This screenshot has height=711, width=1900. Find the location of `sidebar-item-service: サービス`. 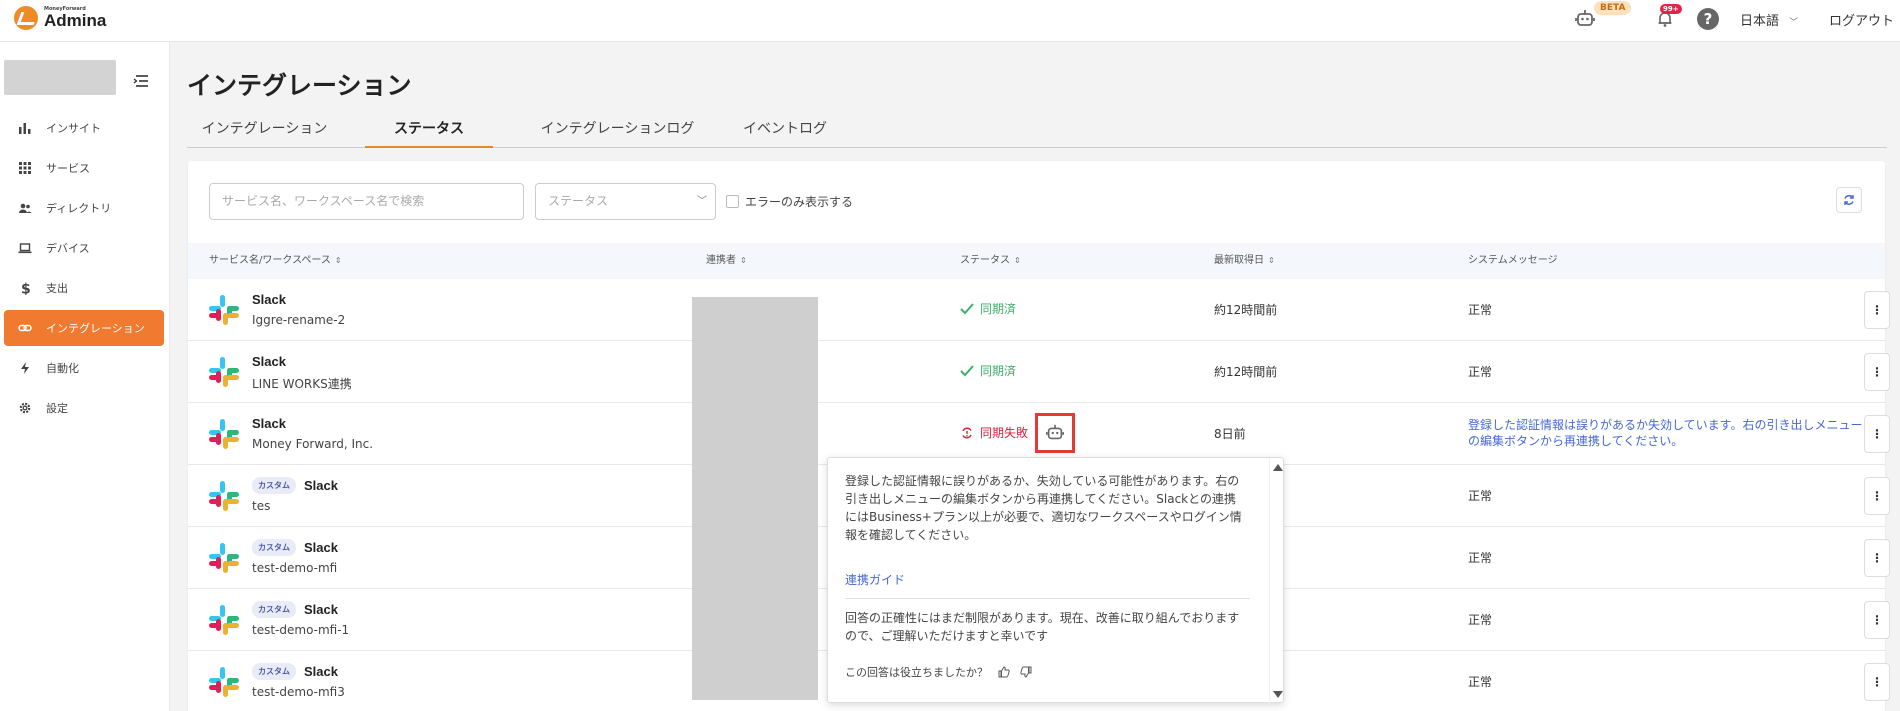

sidebar-item-service: サービス is located at coordinates (84, 168).